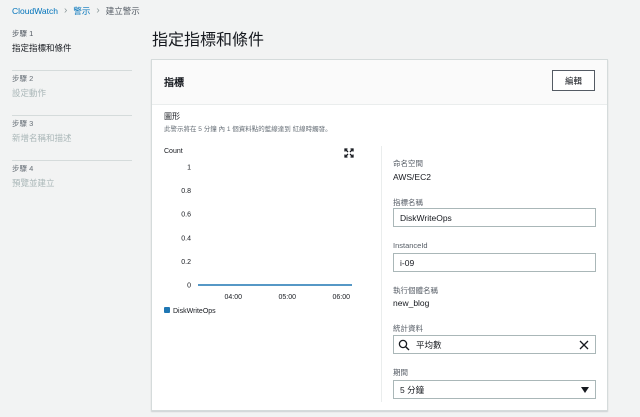 The width and height of the screenshot is (640, 417). Describe the element at coordinates (23, 123) in the screenshot. I see `step-number: 步驟 3` at that location.